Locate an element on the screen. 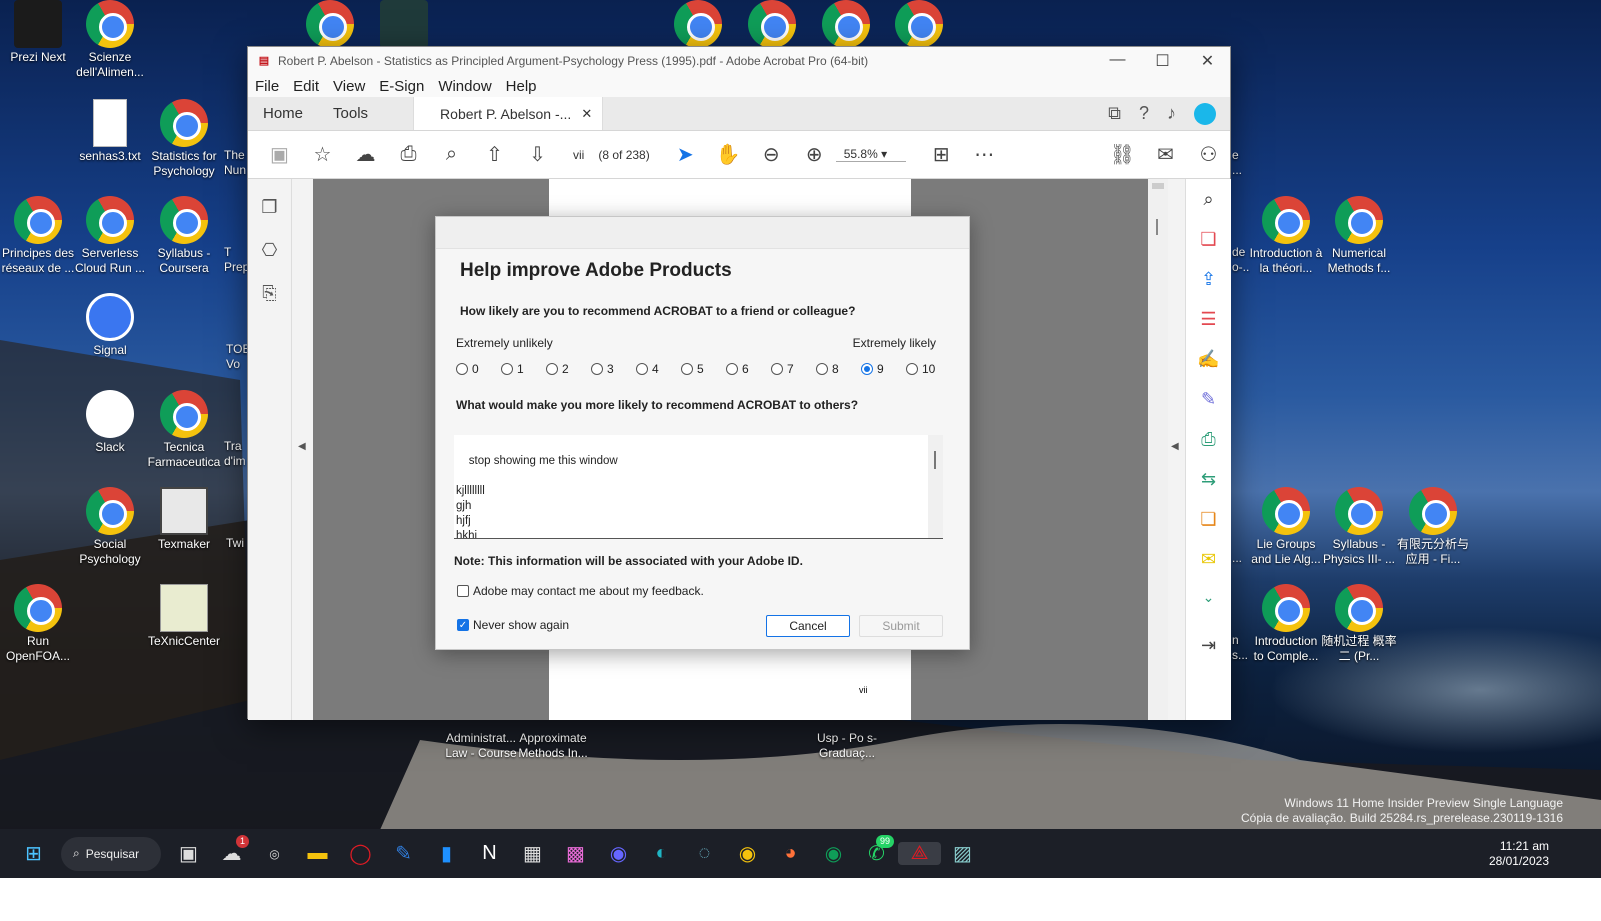 The width and height of the screenshot is (1601, 921). system-clock: 11:21 am 28/01/2023 is located at coordinates (1545, 854).